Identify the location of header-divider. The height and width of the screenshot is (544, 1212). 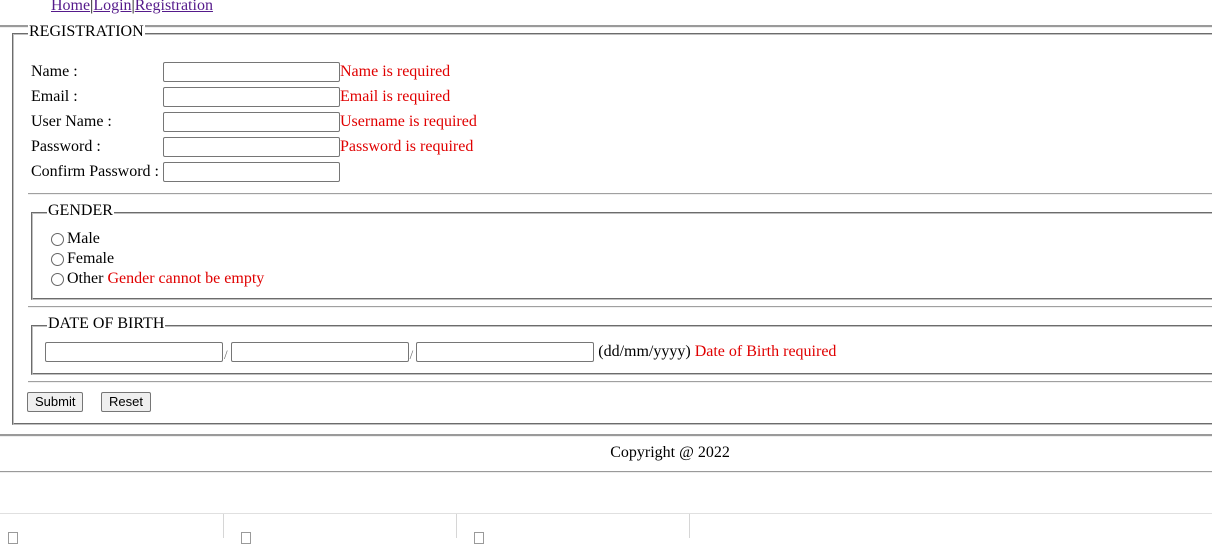
(606, 26).